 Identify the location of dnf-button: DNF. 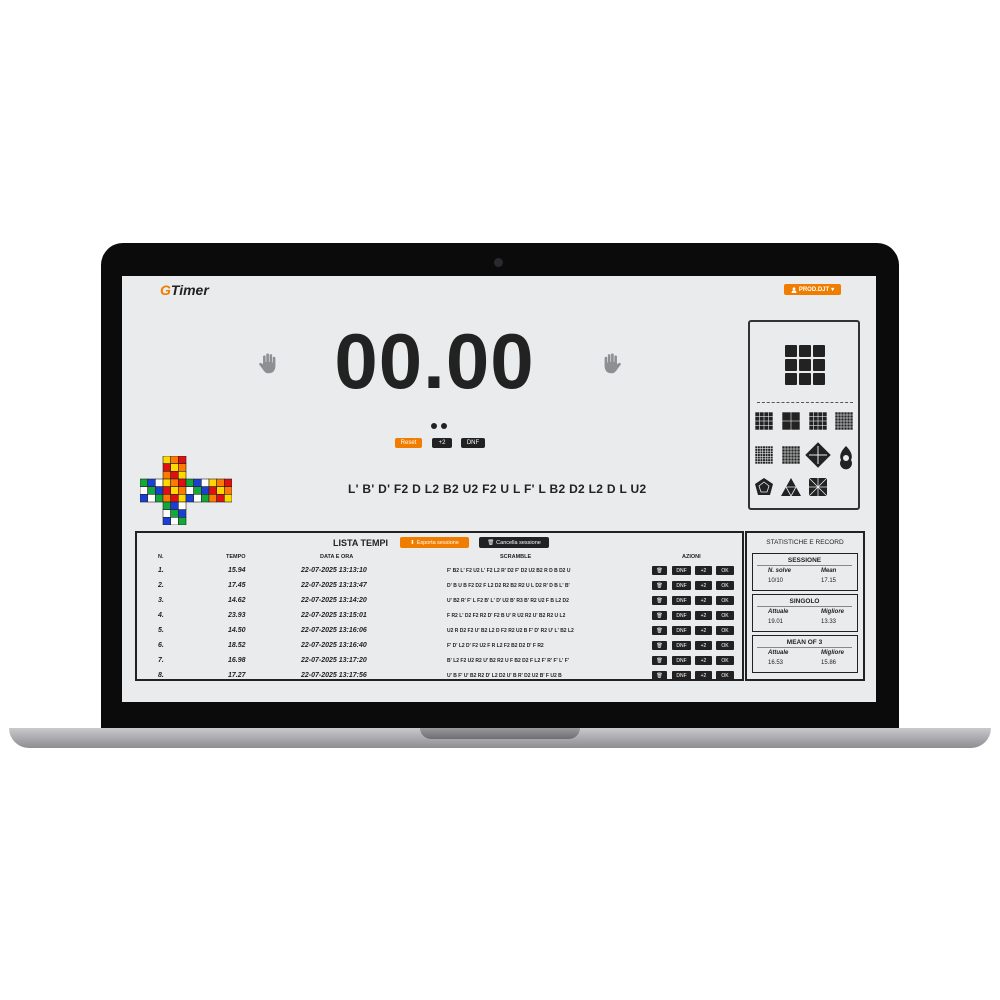
(473, 443).